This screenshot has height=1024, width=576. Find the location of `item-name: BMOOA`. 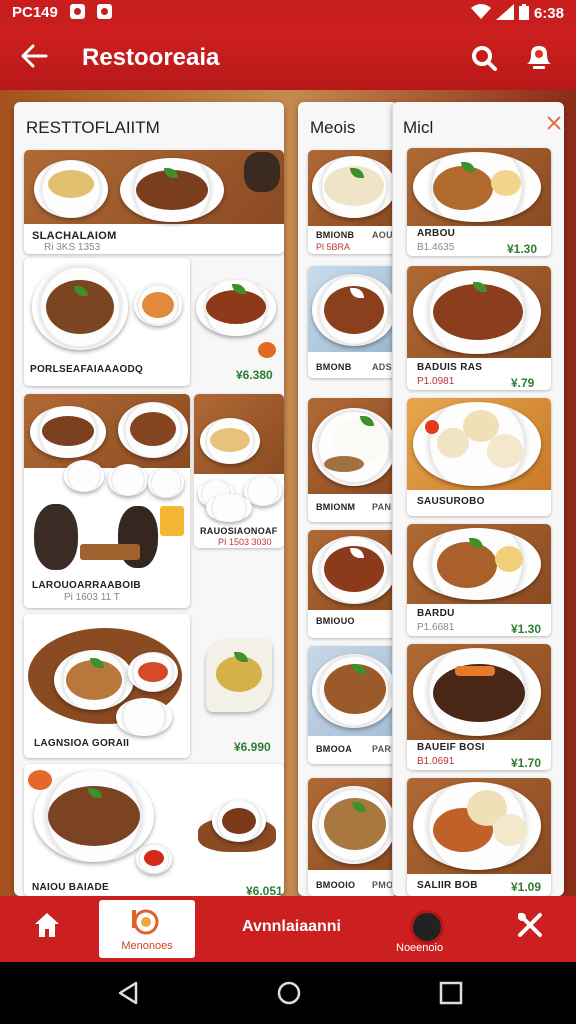

item-name: BMOOA is located at coordinates (334, 749).